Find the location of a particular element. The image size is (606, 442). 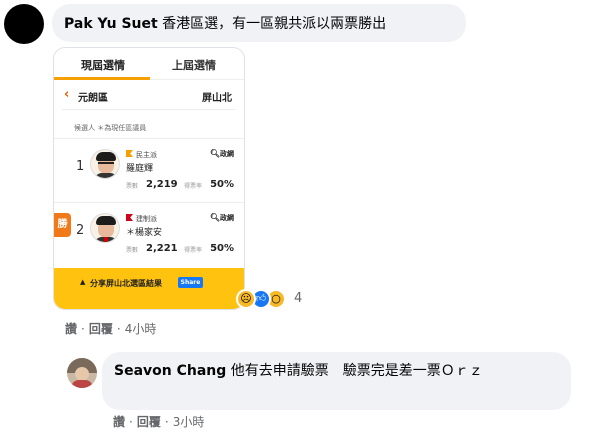

share-bar: ▲ 分享屏山北選區結果 Share is located at coordinates (149, 288).